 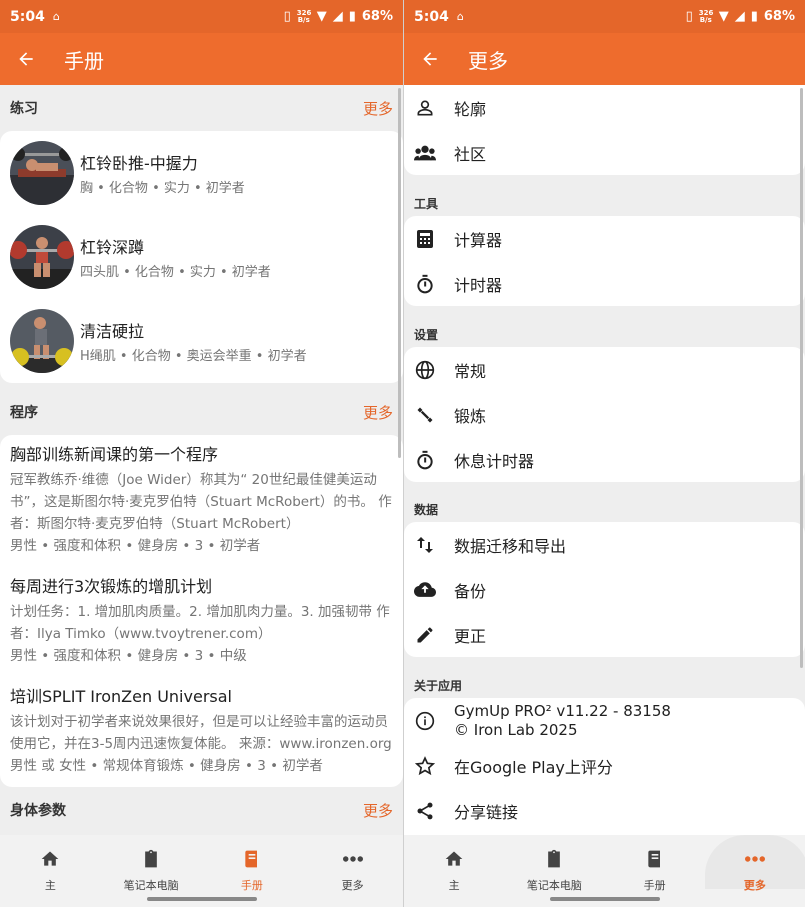 What do you see at coordinates (201, 412) in the screenshot?
I see `programs-header: 程序 更多` at bounding box center [201, 412].